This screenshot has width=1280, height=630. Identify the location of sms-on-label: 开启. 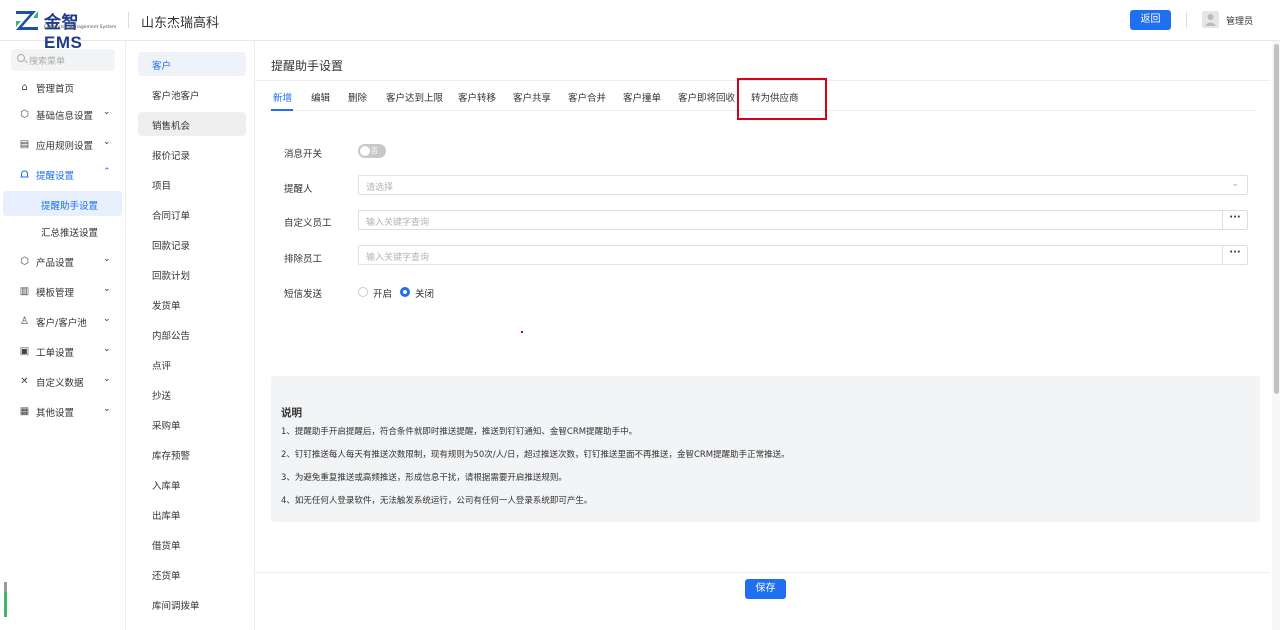
(383, 294).